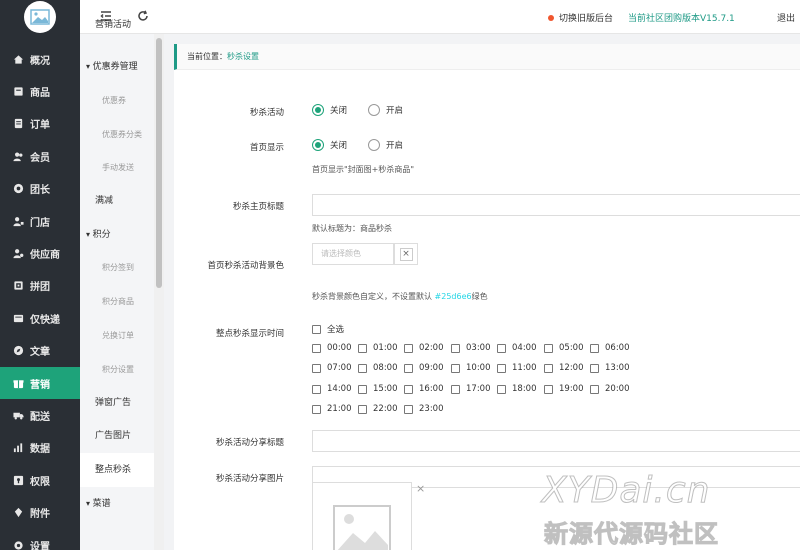 The width and height of the screenshot is (800, 550). What do you see at coordinates (786, 17) in the screenshot?
I see `logout-button: 退出` at bounding box center [786, 17].